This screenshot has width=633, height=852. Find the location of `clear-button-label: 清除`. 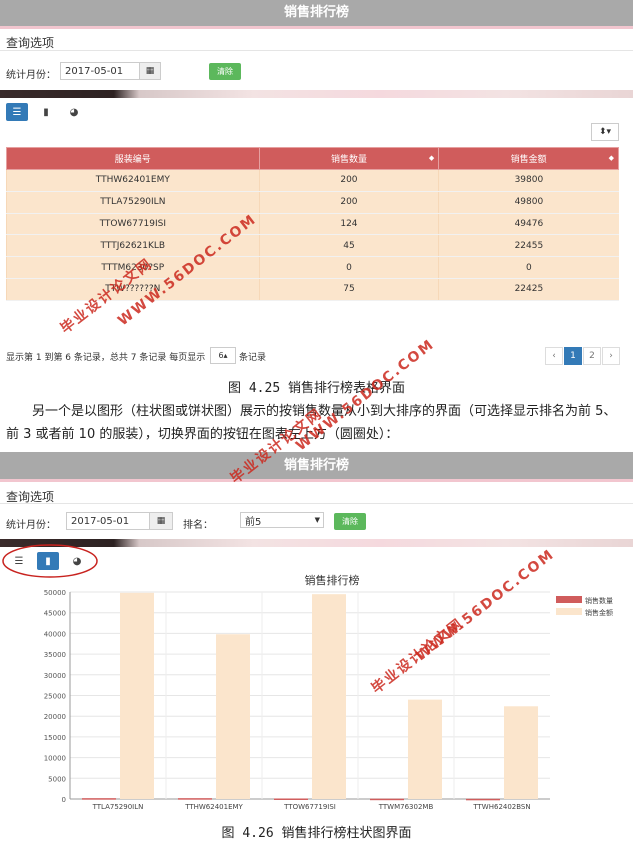

clear-button-label: 清除 is located at coordinates (225, 71).